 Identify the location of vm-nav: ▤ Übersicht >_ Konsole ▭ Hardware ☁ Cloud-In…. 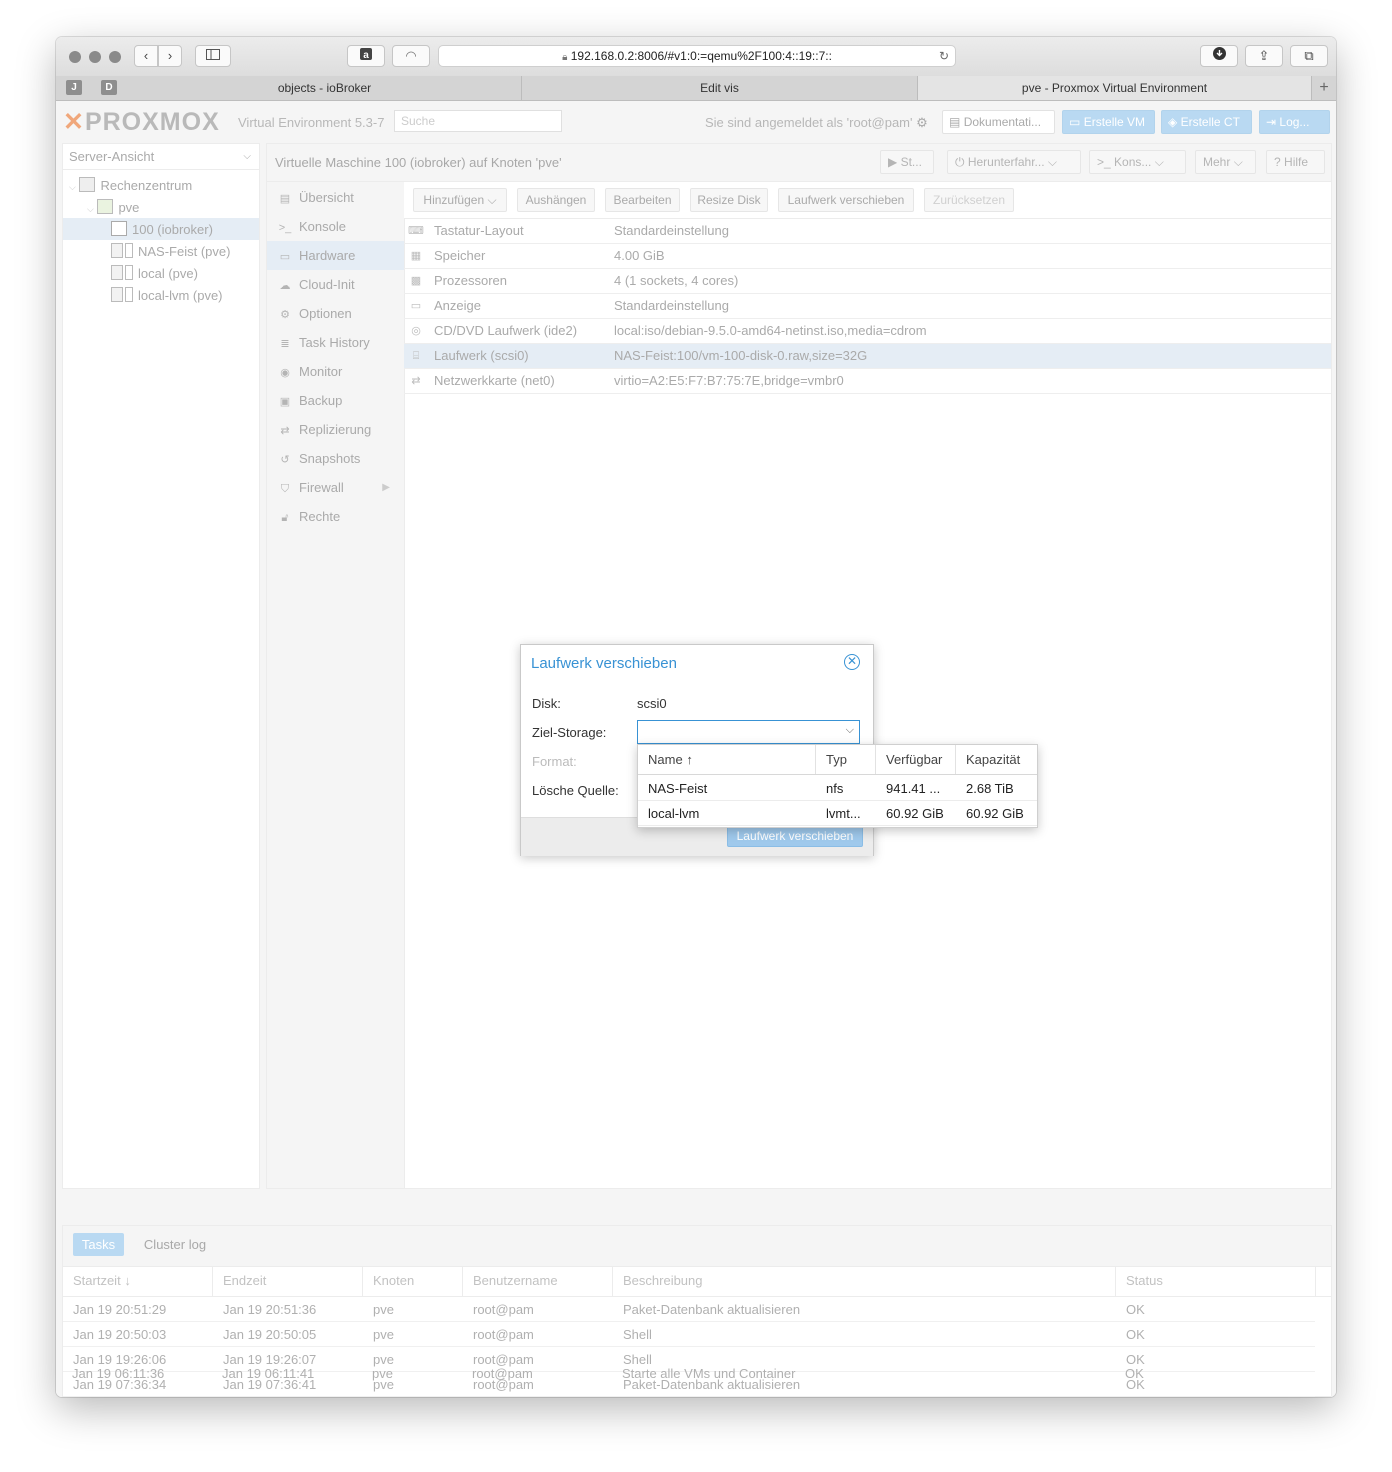
(336, 685).